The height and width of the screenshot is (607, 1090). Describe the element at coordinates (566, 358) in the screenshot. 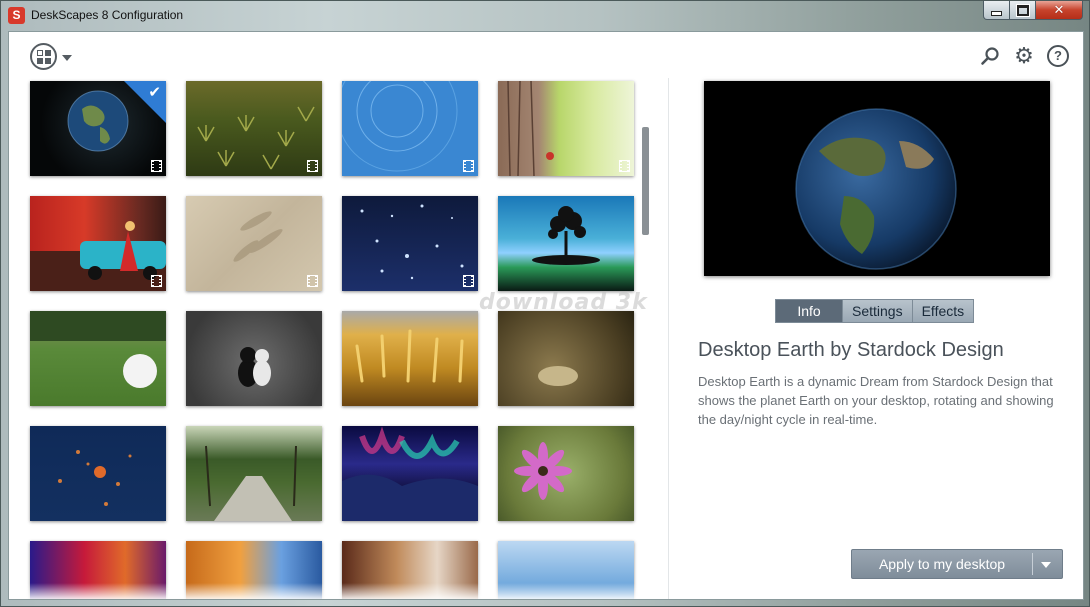

I see `thumbnail-dry-grass` at that location.